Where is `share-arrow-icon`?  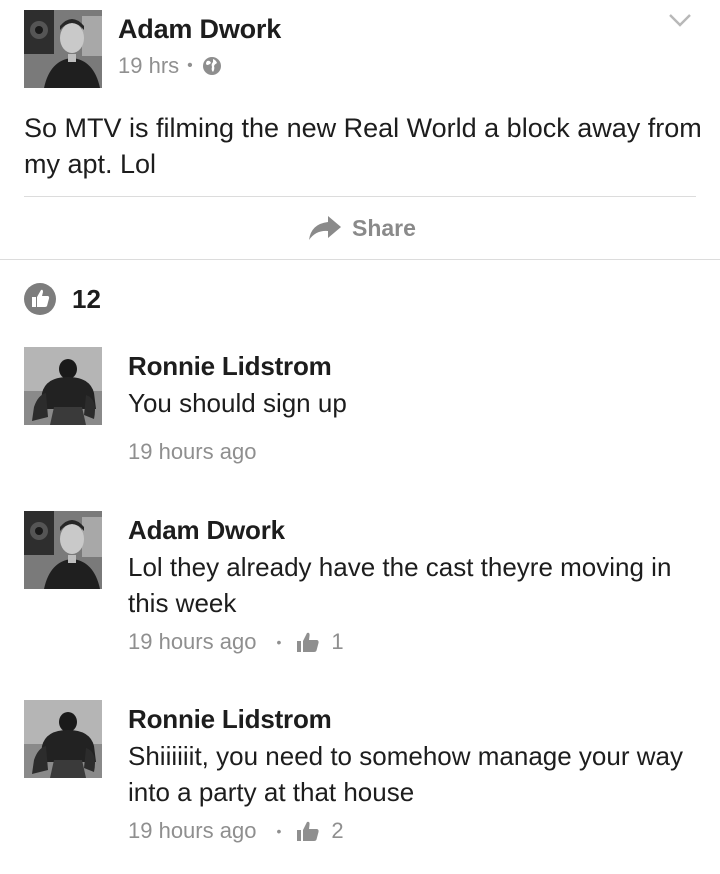 share-arrow-icon is located at coordinates (325, 228).